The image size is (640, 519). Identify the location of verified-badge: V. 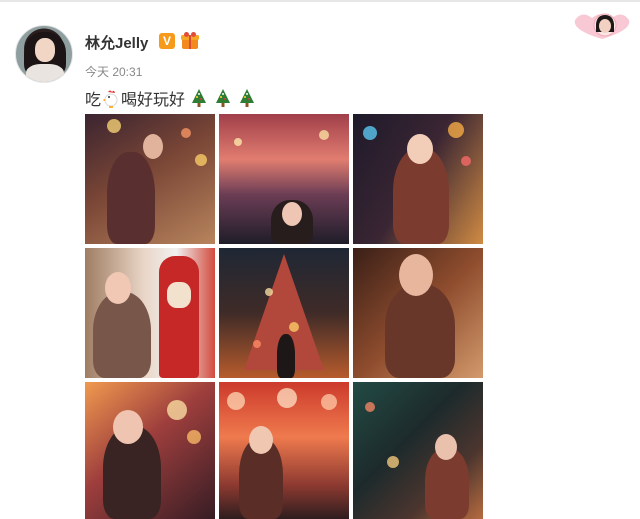
(167, 41).